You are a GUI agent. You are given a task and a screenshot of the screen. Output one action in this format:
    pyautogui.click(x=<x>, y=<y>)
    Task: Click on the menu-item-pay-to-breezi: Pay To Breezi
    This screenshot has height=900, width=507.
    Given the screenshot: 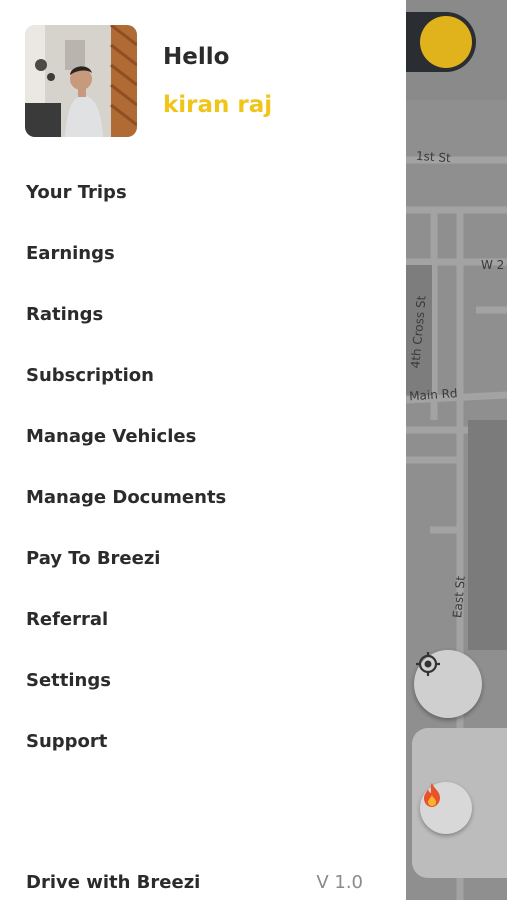 What is the action you would take?
    pyautogui.click(x=93, y=558)
    